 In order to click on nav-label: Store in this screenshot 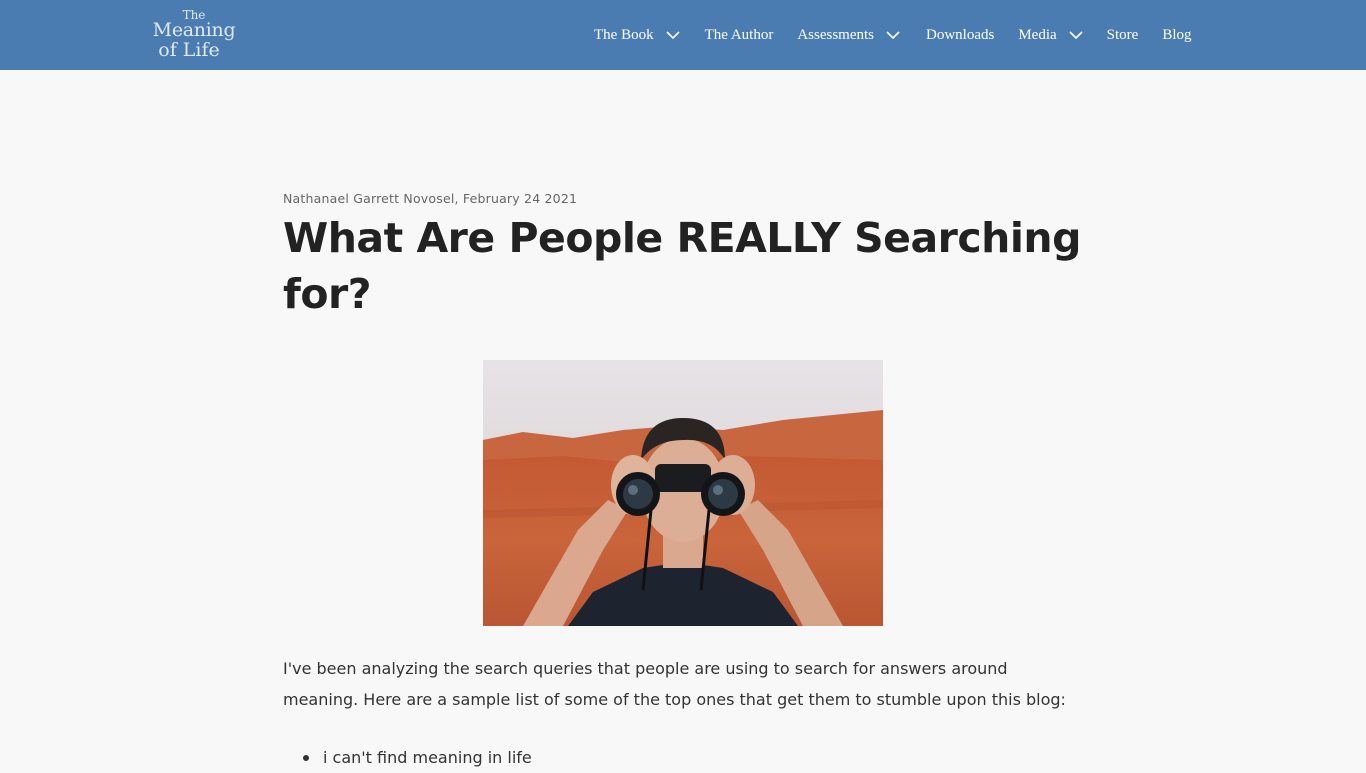, I will do `click(1122, 34)`.